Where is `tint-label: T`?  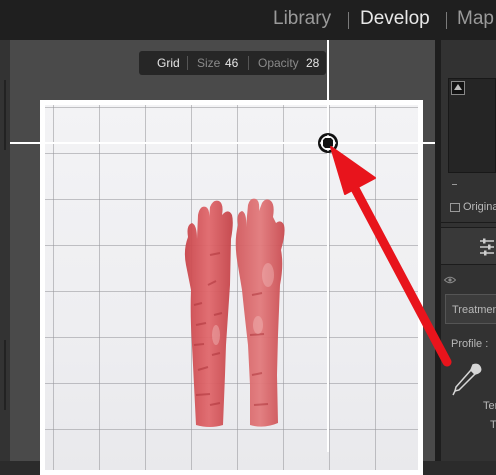
tint-label: T is located at coordinates (493, 425).